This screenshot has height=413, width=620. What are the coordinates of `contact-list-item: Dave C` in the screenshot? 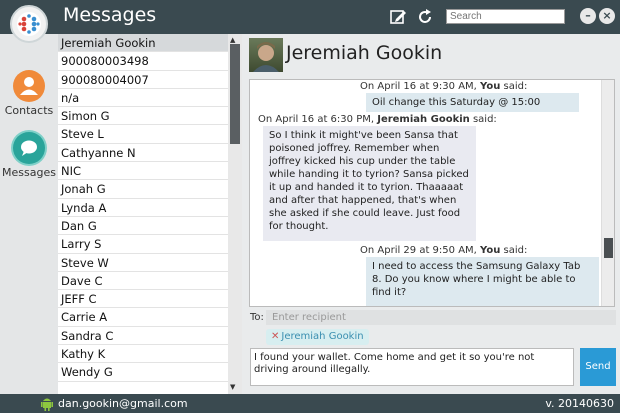 It's located at (143, 281).